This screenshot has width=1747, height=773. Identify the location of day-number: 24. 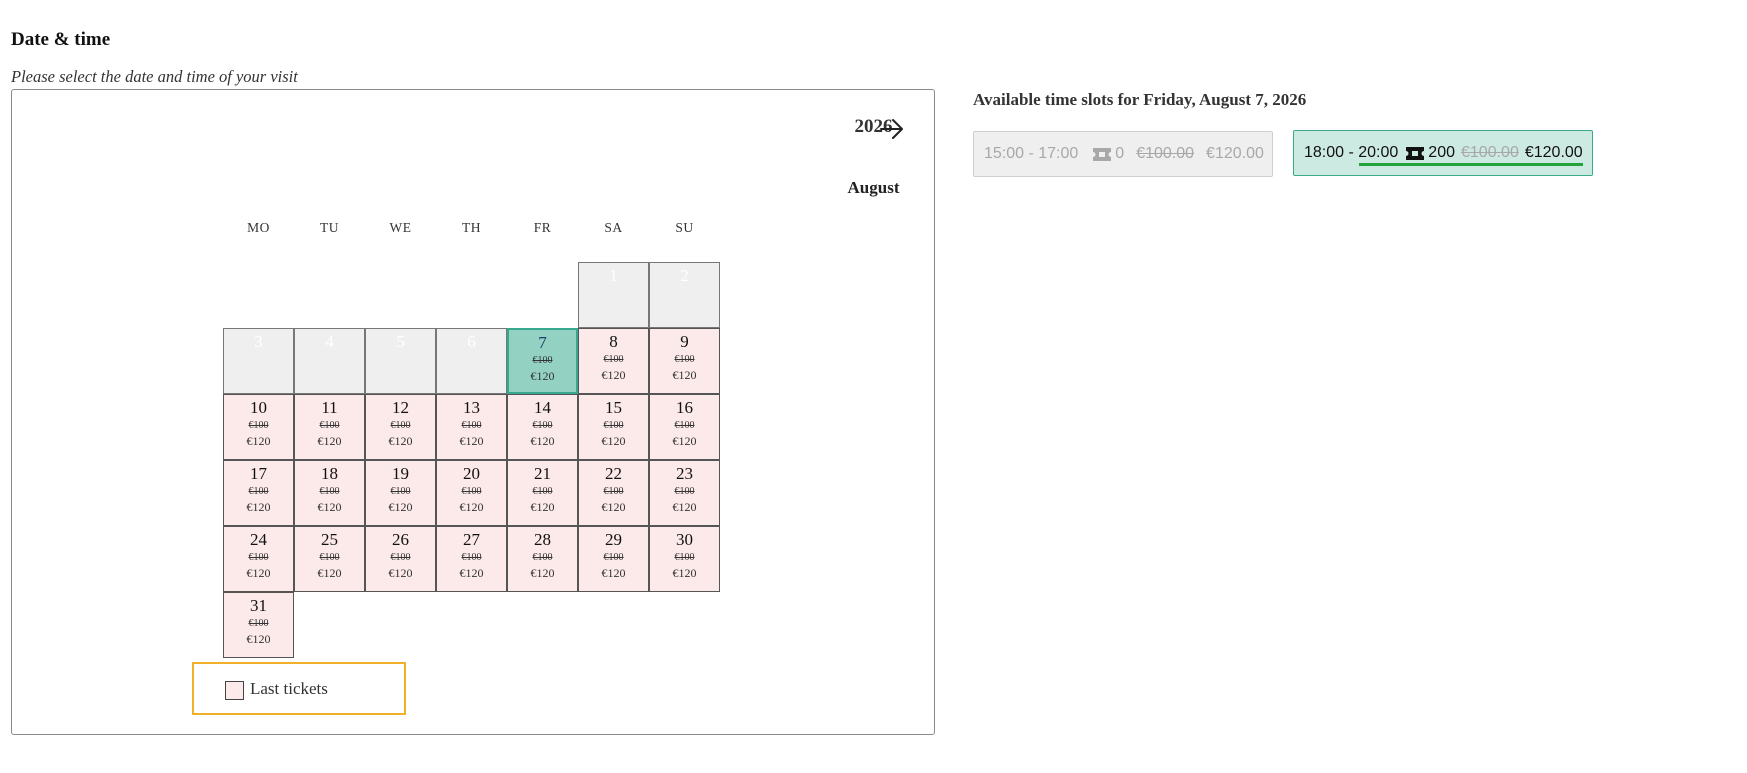
(258, 539).